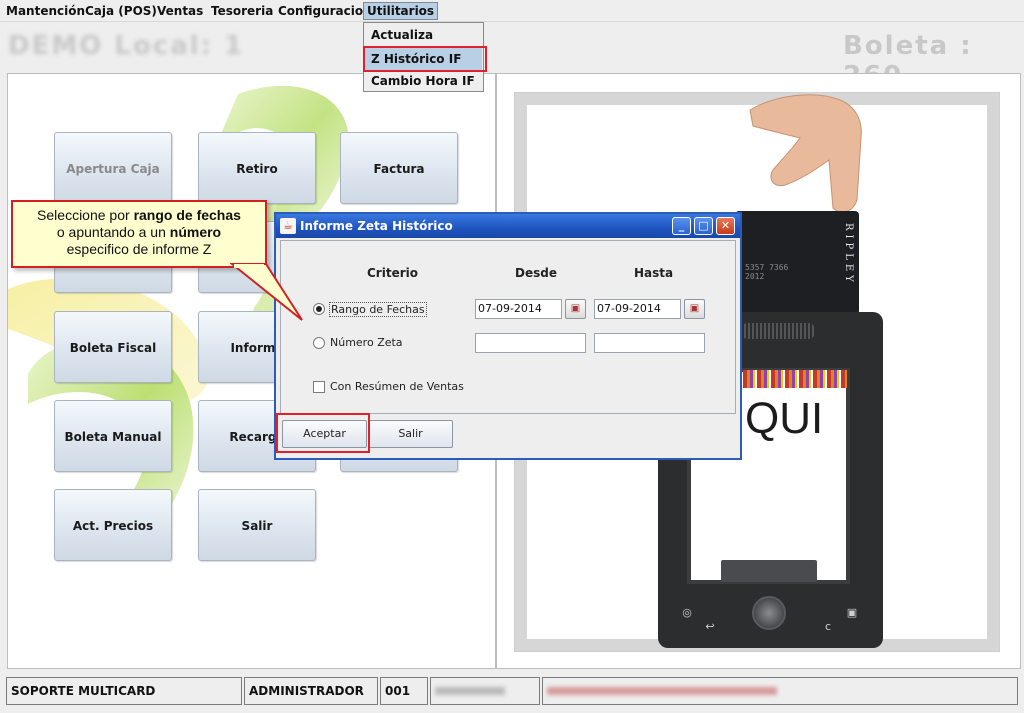 This screenshot has width=1024, height=713. Describe the element at coordinates (784, 418) in the screenshot. I see `phone-screen-text: QUI` at that location.